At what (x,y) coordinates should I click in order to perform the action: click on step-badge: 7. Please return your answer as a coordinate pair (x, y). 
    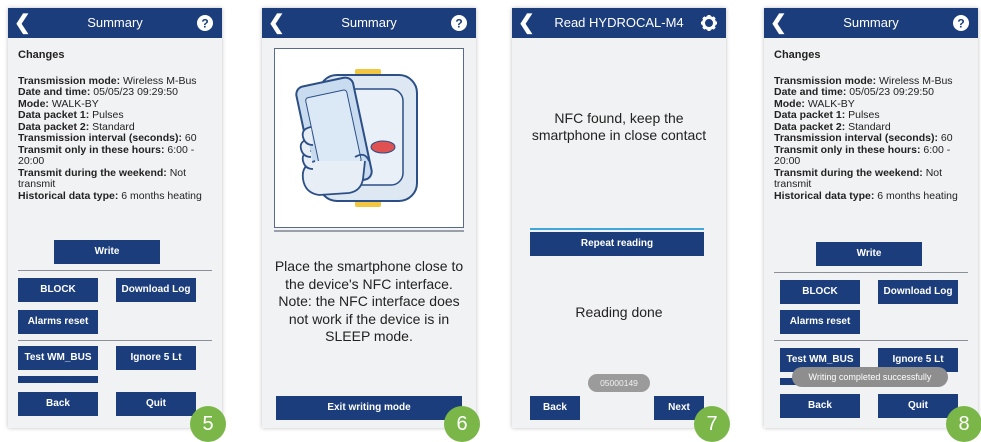
    Looking at the image, I should click on (712, 424).